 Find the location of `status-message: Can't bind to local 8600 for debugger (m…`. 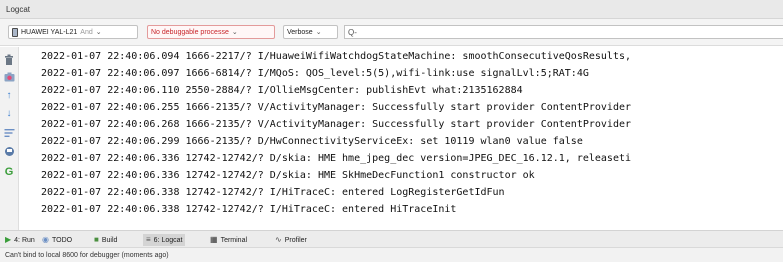

status-message: Can't bind to local 8600 for debugger (m… is located at coordinates (87, 255).